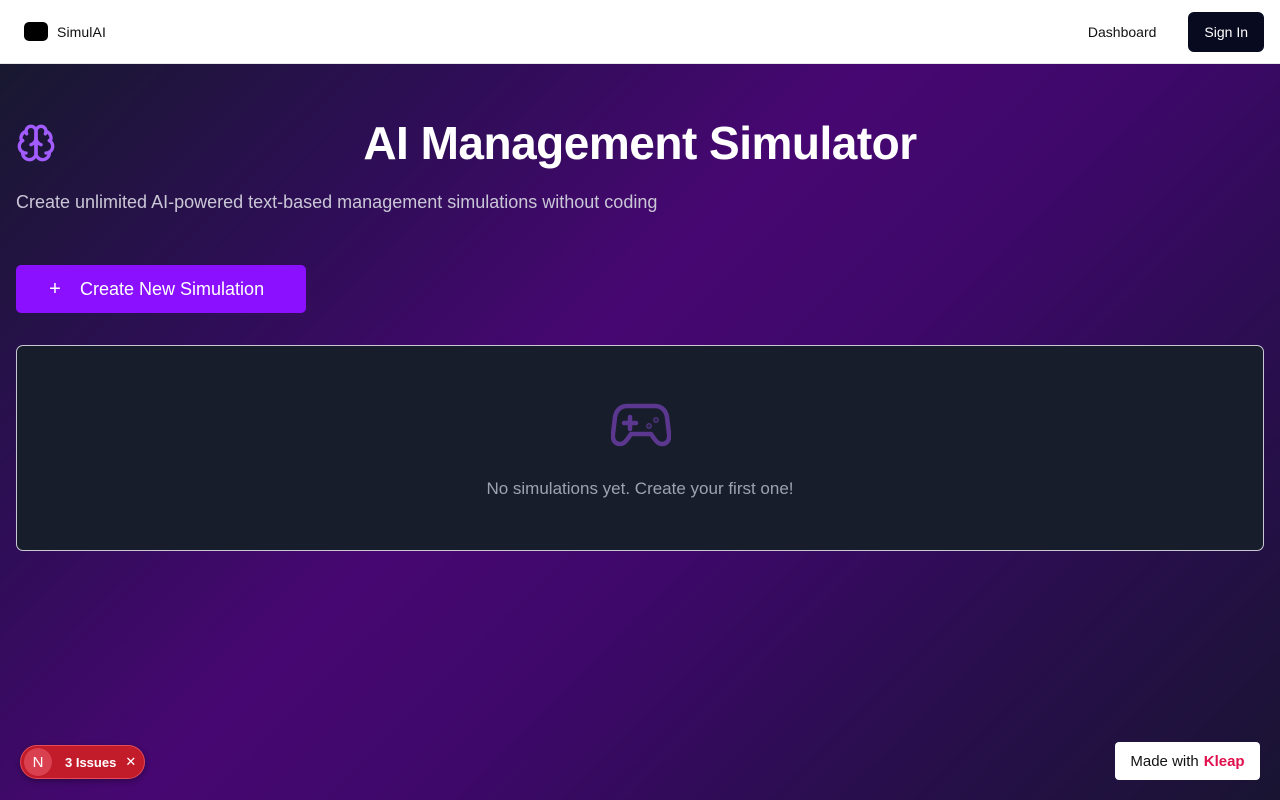 This screenshot has height=800, width=1280. I want to click on top-navbar: SimulAI Dashboard Sign In, so click(640, 32).